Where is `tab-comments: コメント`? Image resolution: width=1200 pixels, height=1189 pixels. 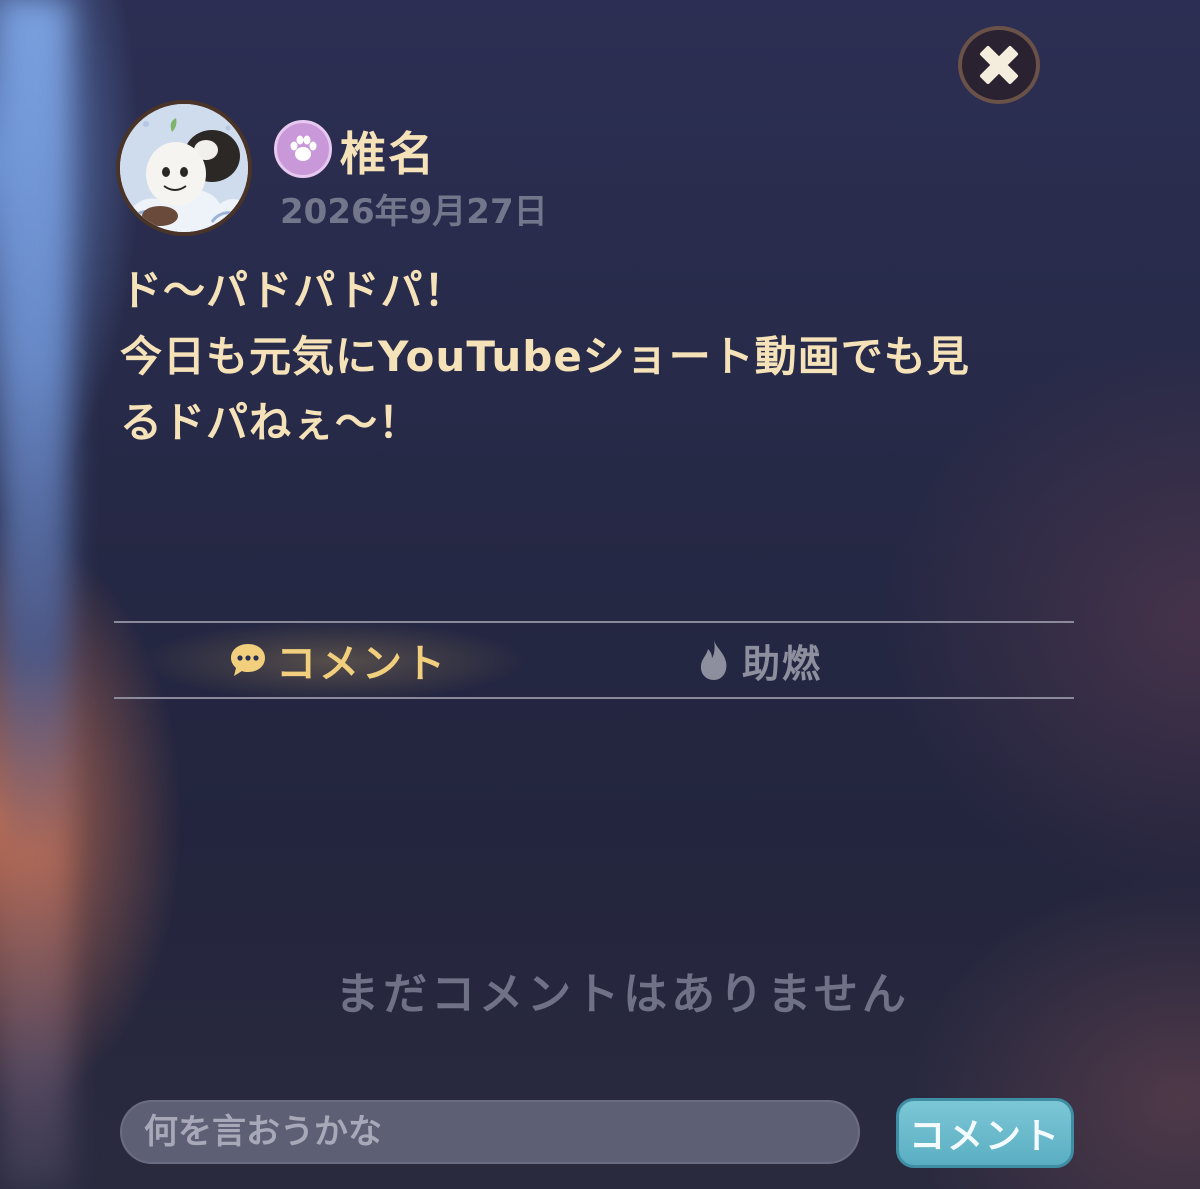 tab-comments: コメント is located at coordinates (354, 660).